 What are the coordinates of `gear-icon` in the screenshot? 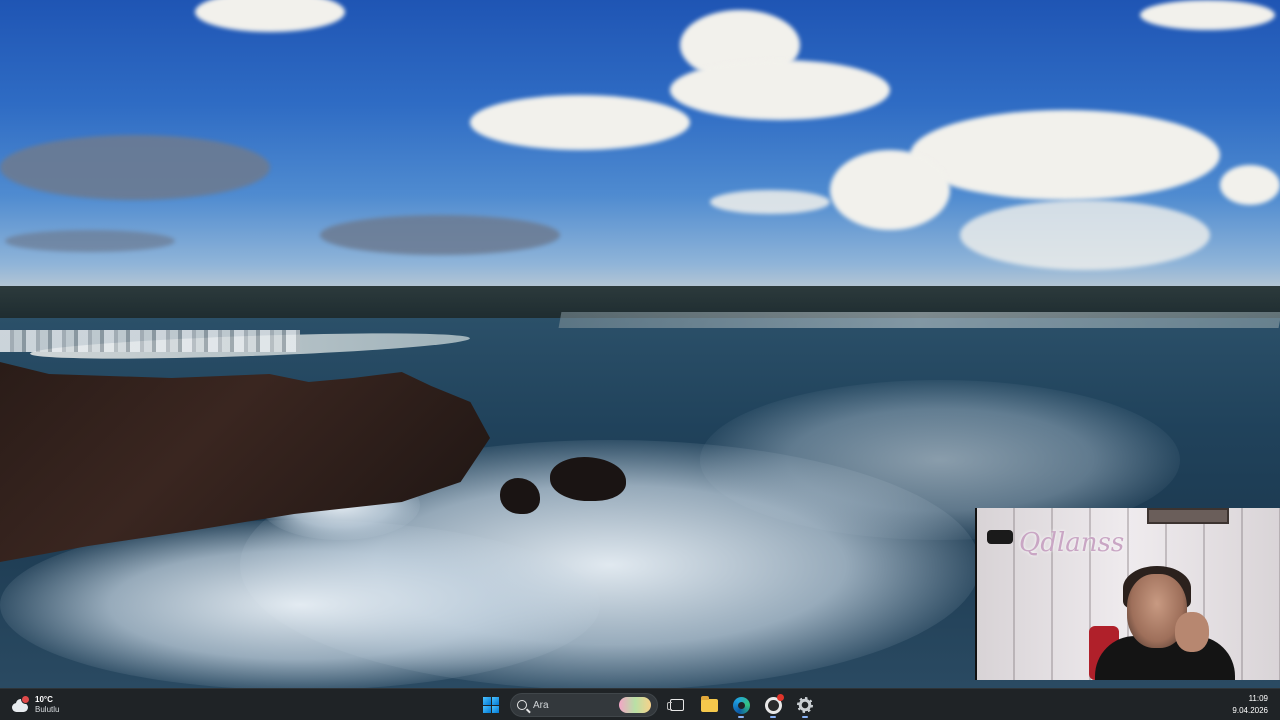 It's located at (805, 705).